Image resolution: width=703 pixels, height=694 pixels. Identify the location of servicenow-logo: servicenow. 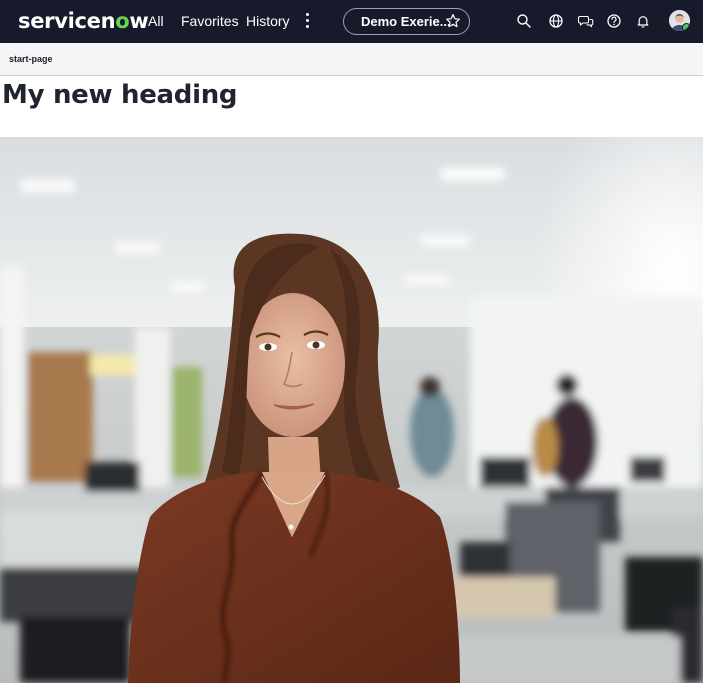
(83, 21).